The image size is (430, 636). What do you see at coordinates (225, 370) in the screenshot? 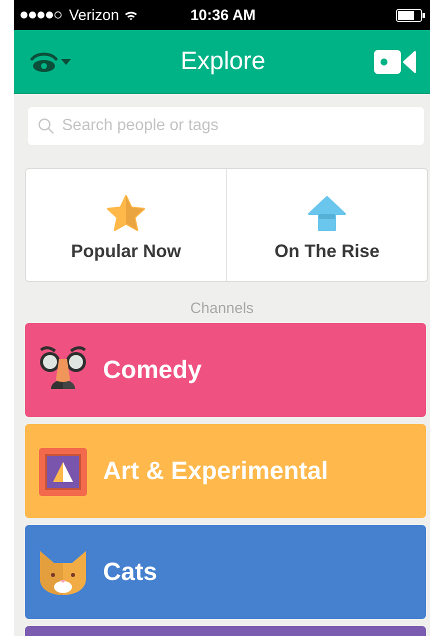
I see `channel-button: Comedy` at bounding box center [225, 370].